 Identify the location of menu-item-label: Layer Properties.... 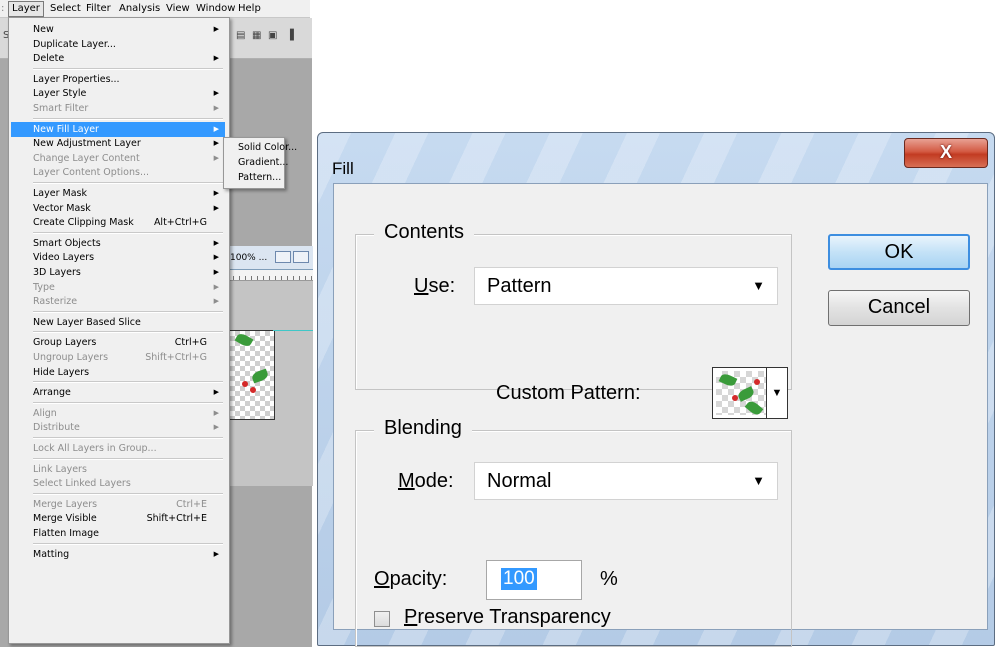
(76, 79).